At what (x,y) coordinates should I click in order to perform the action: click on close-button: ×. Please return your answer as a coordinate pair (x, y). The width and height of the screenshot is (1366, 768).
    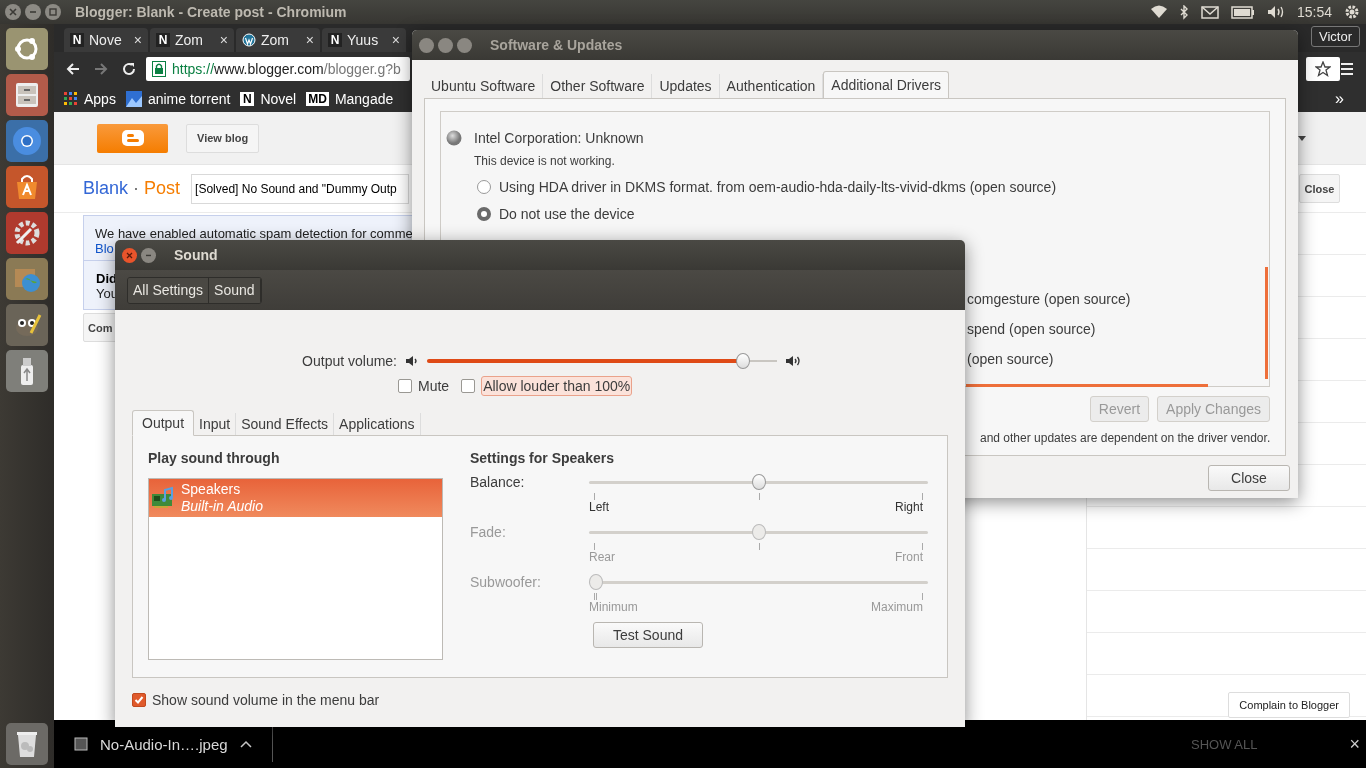
    Looking at the image, I should click on (1354, 744).